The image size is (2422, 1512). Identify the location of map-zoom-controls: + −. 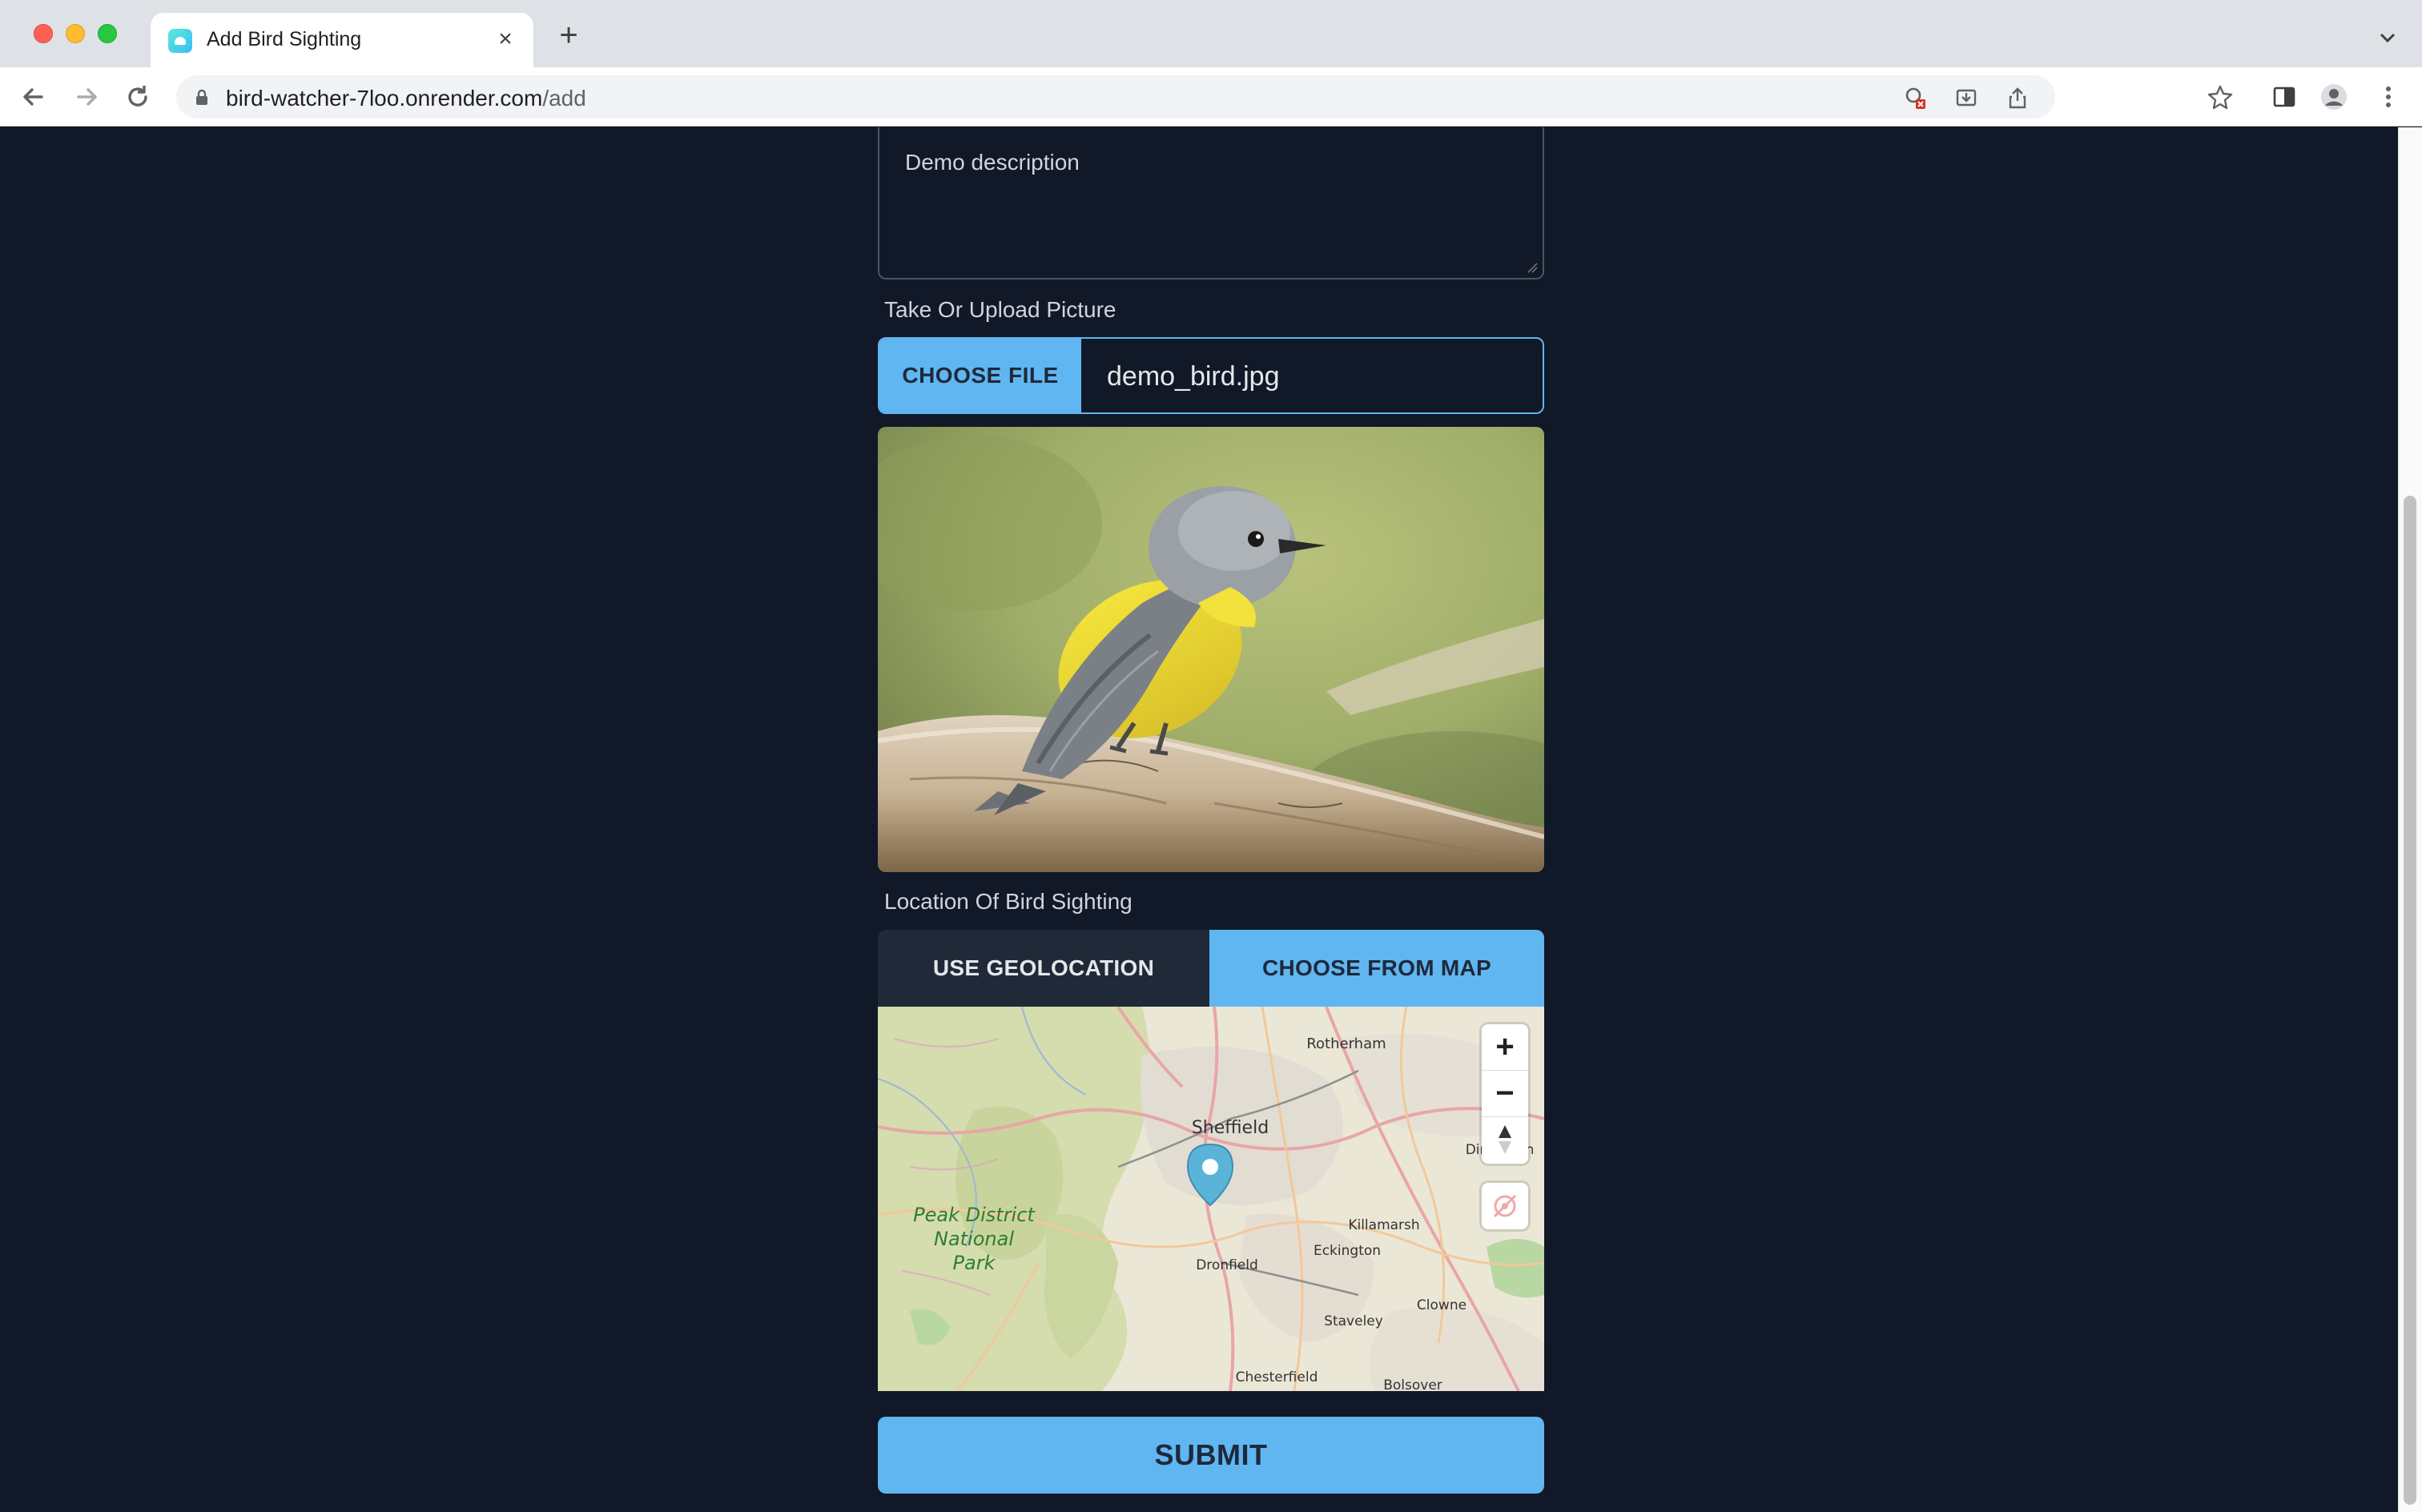
(1505, 1094).